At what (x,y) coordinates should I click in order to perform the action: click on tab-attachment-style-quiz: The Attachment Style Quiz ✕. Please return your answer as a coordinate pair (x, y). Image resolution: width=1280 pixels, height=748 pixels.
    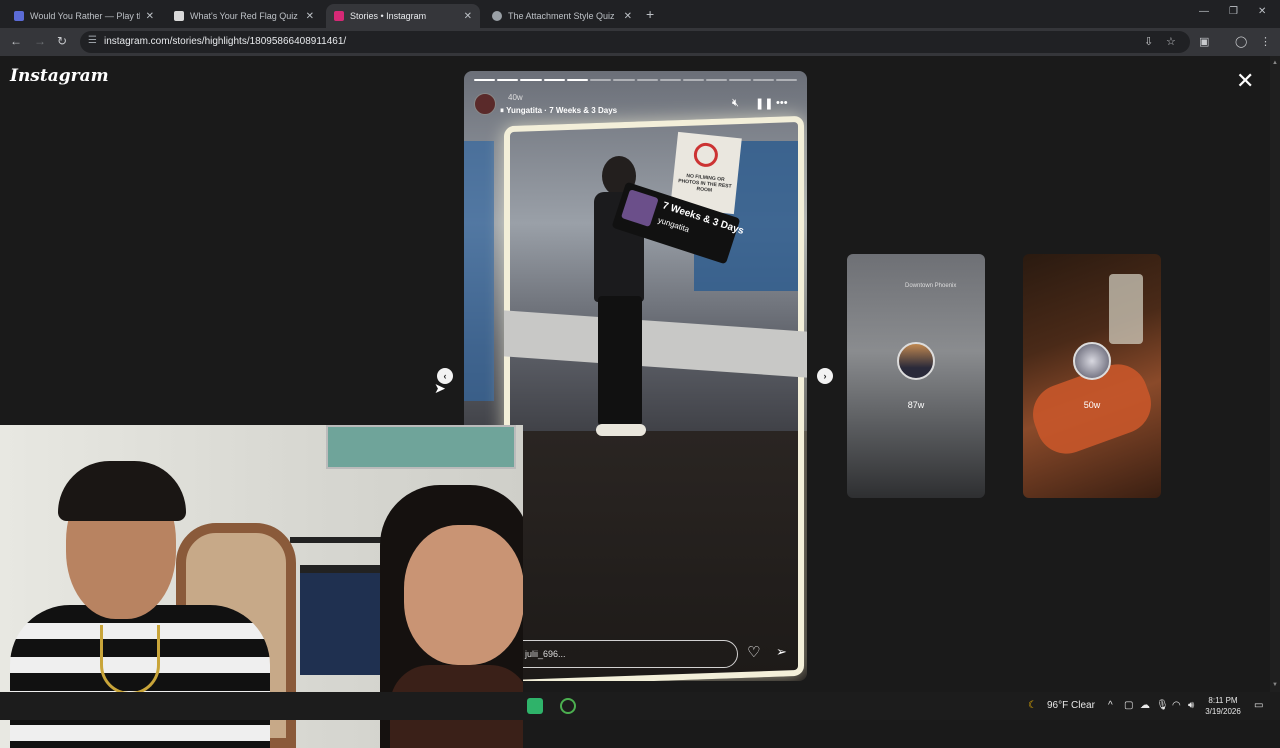
    Looking at the image, I should click on (562, 16).